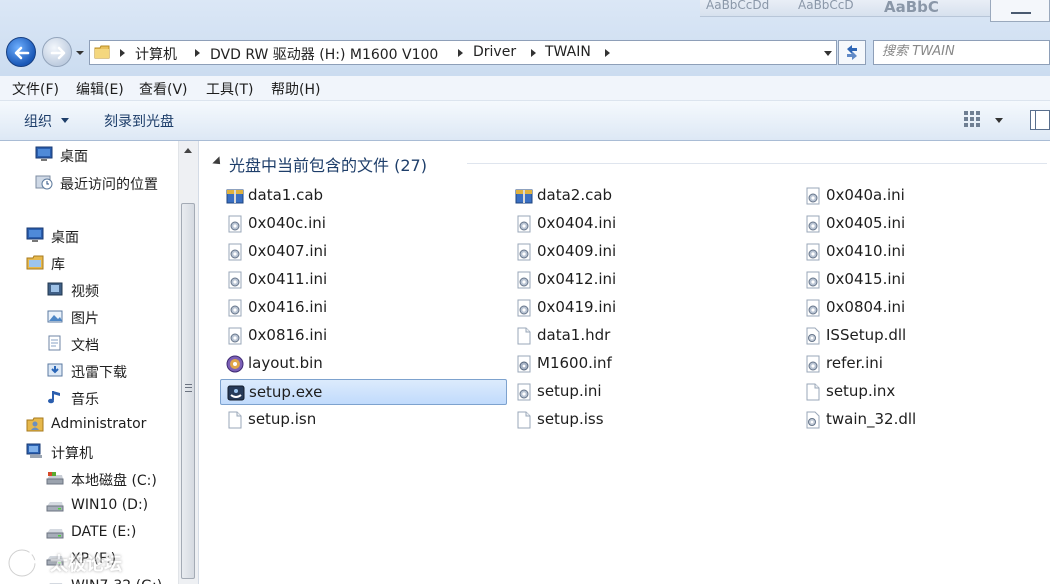  Describe the element at coordinates (363, 364) in the screenshot. I see `file-item: layout.bin` at that location.